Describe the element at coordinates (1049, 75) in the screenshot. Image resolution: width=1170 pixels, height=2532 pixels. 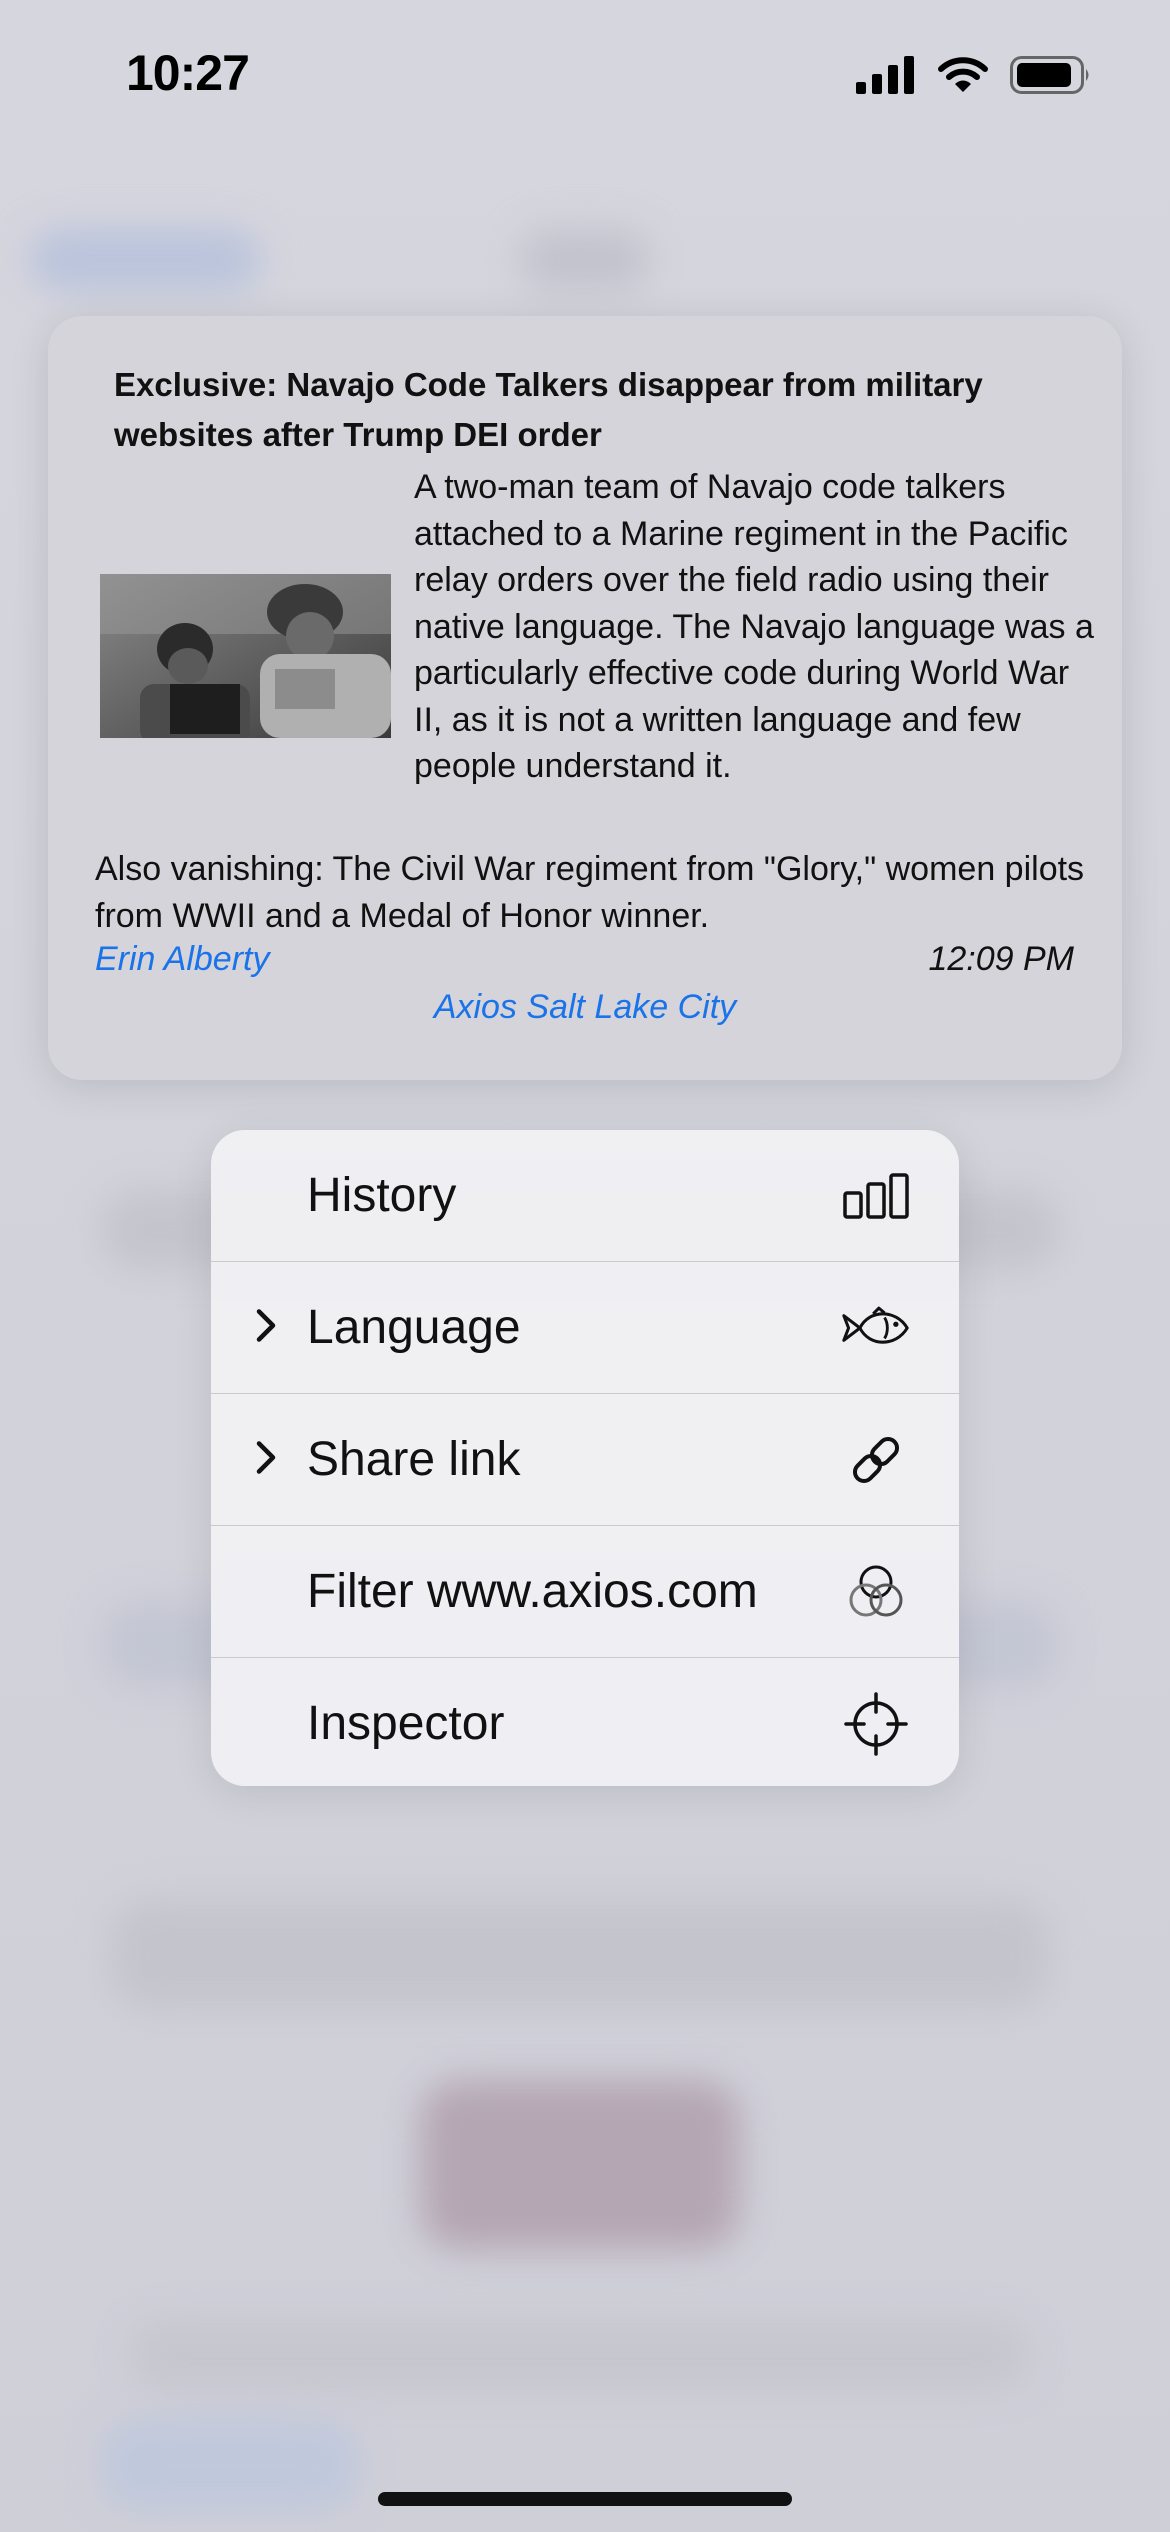
I see `battery-icon` at that location.